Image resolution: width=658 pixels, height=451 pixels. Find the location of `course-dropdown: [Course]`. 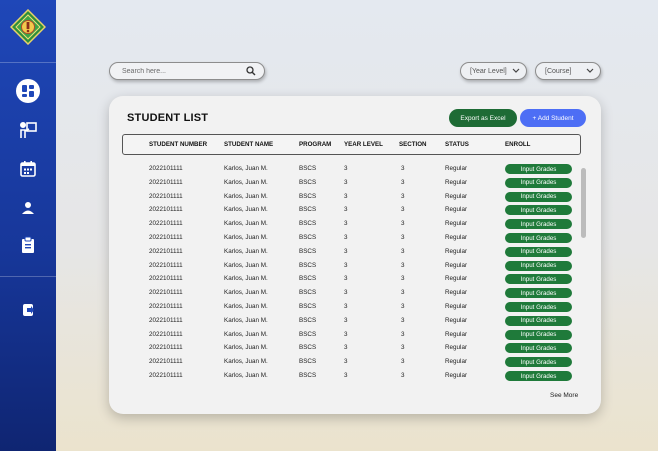

course-dropdown: [Course] is located at coordinates (568, 71).